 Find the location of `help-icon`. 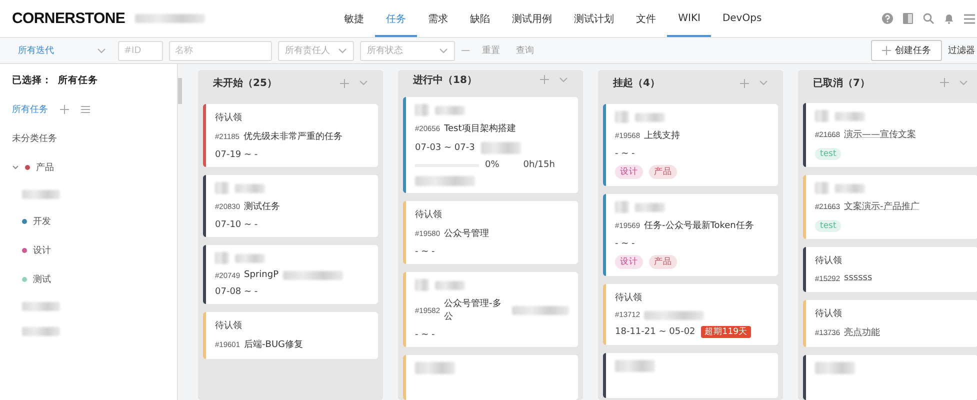

help-icon is located at coordinates (887, 18).